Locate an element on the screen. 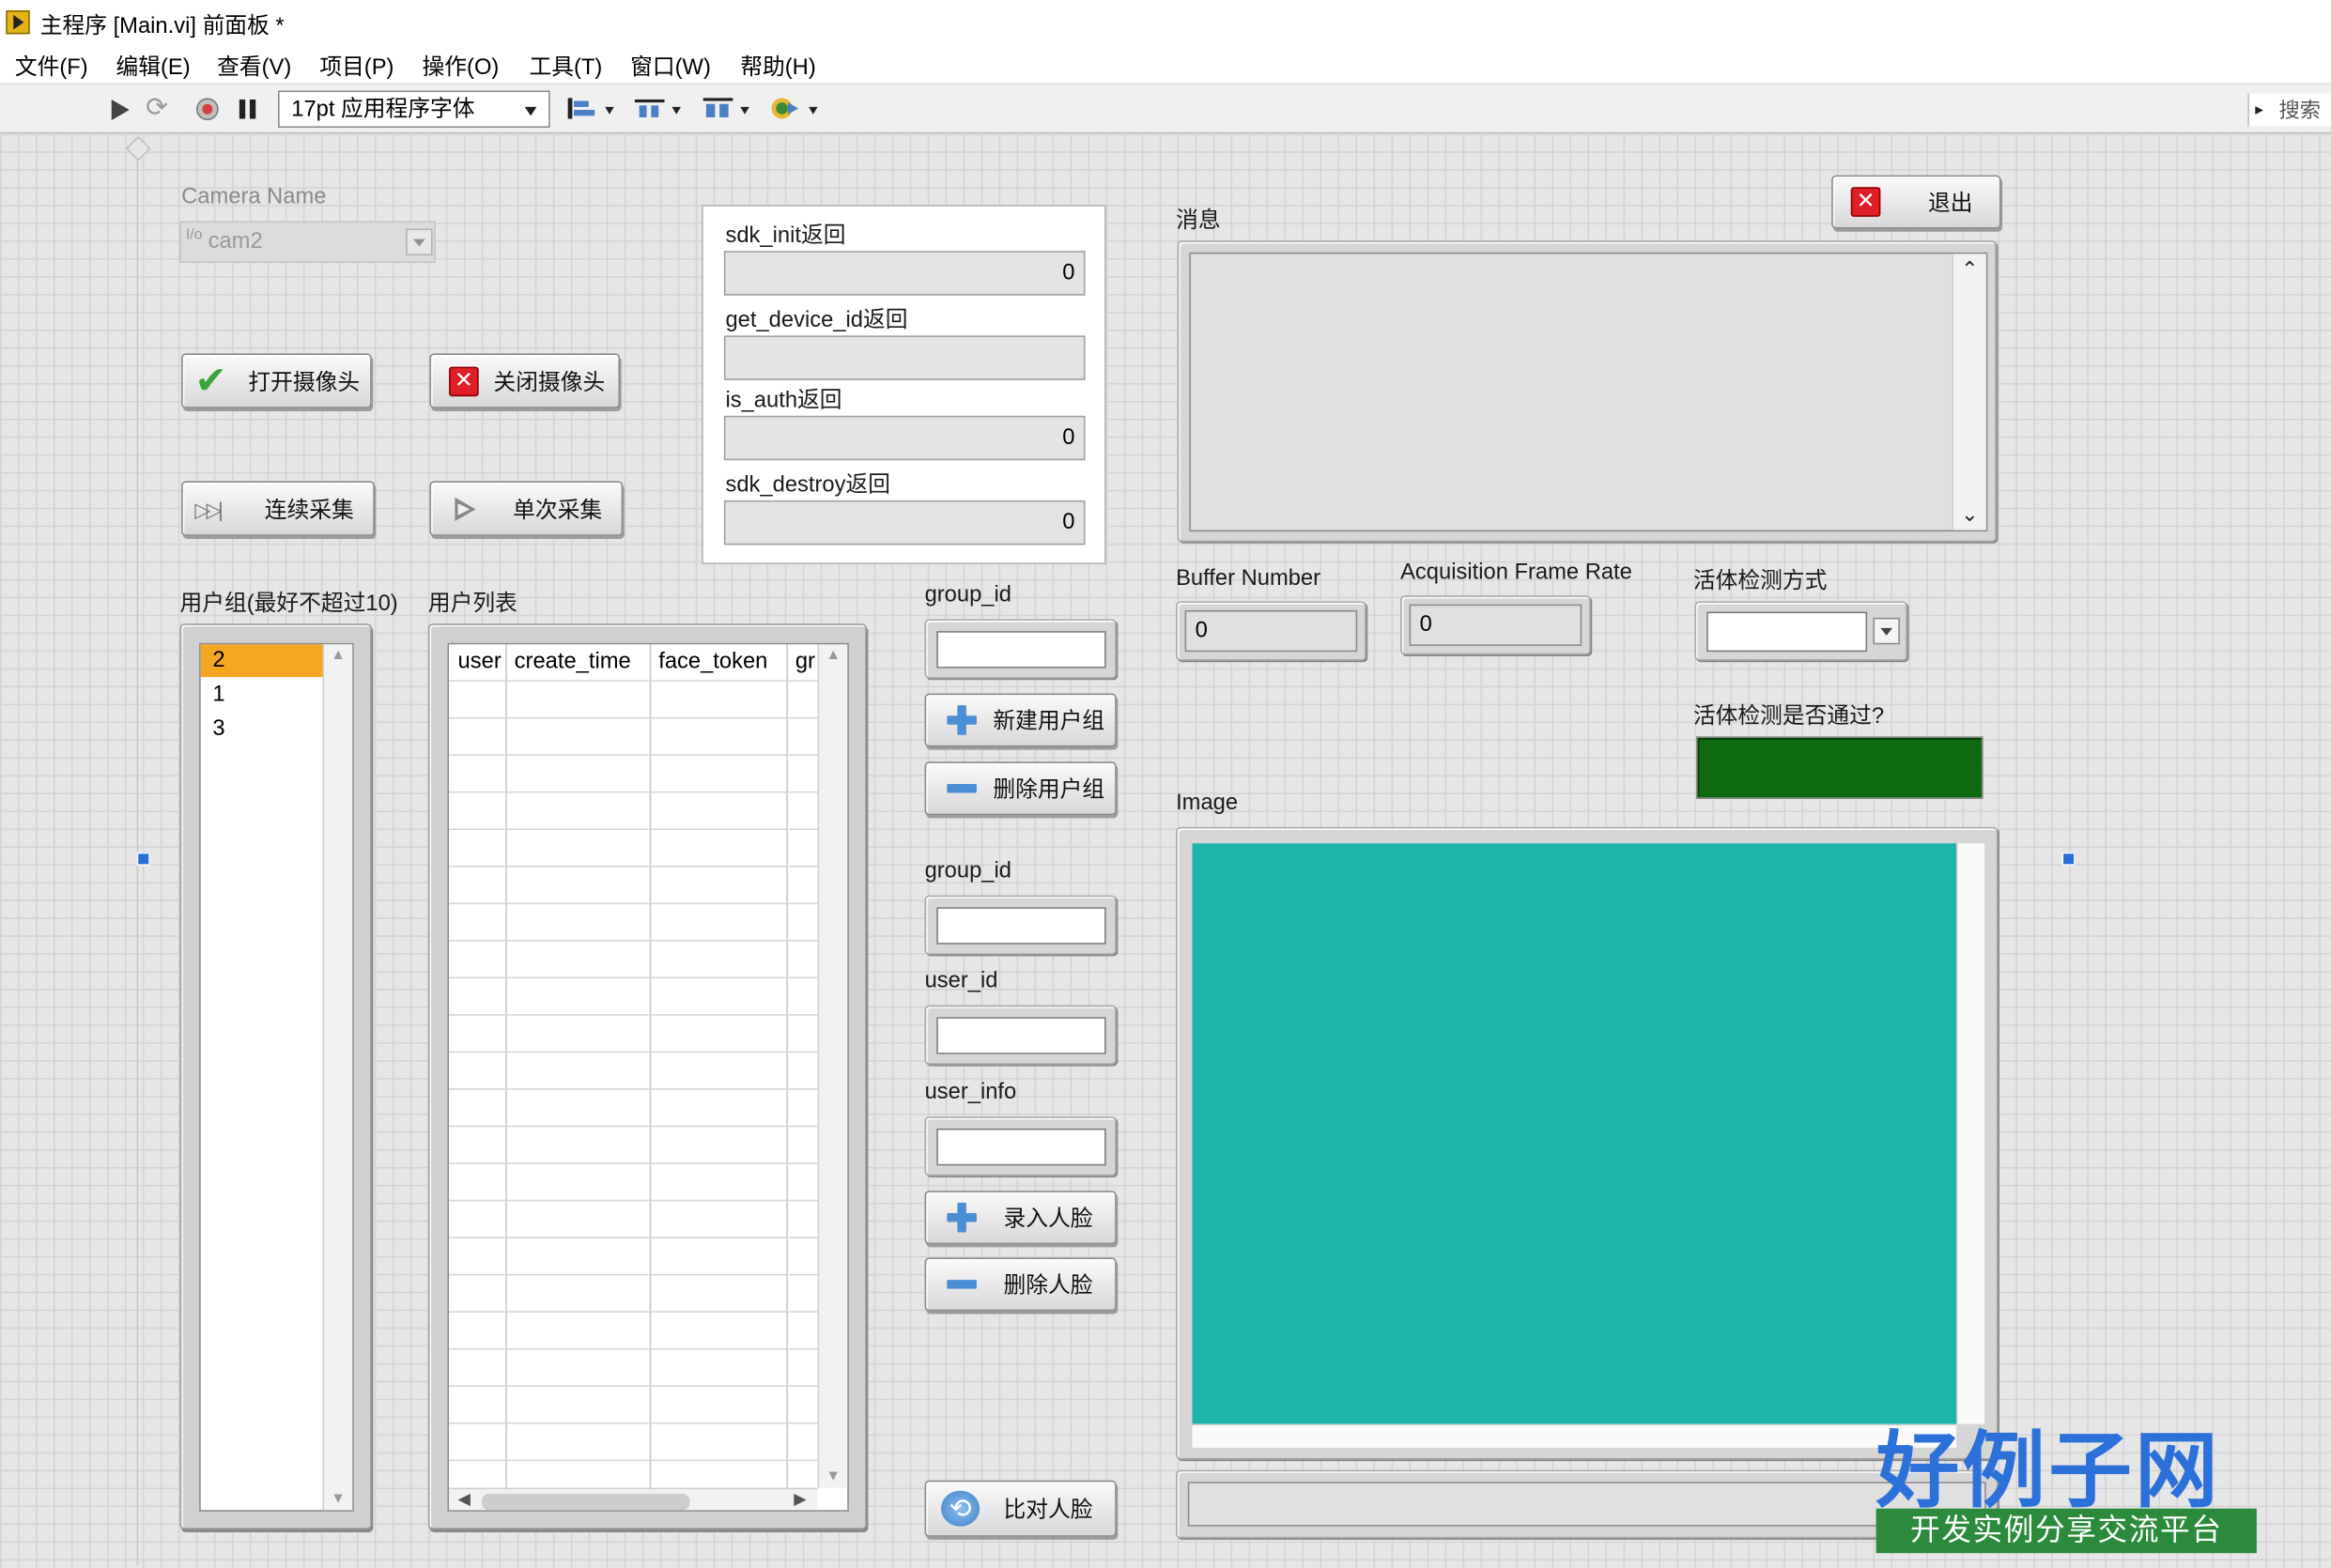  font-select-value: 17pt 应用程序字体 is located at coordinates (383, 109).